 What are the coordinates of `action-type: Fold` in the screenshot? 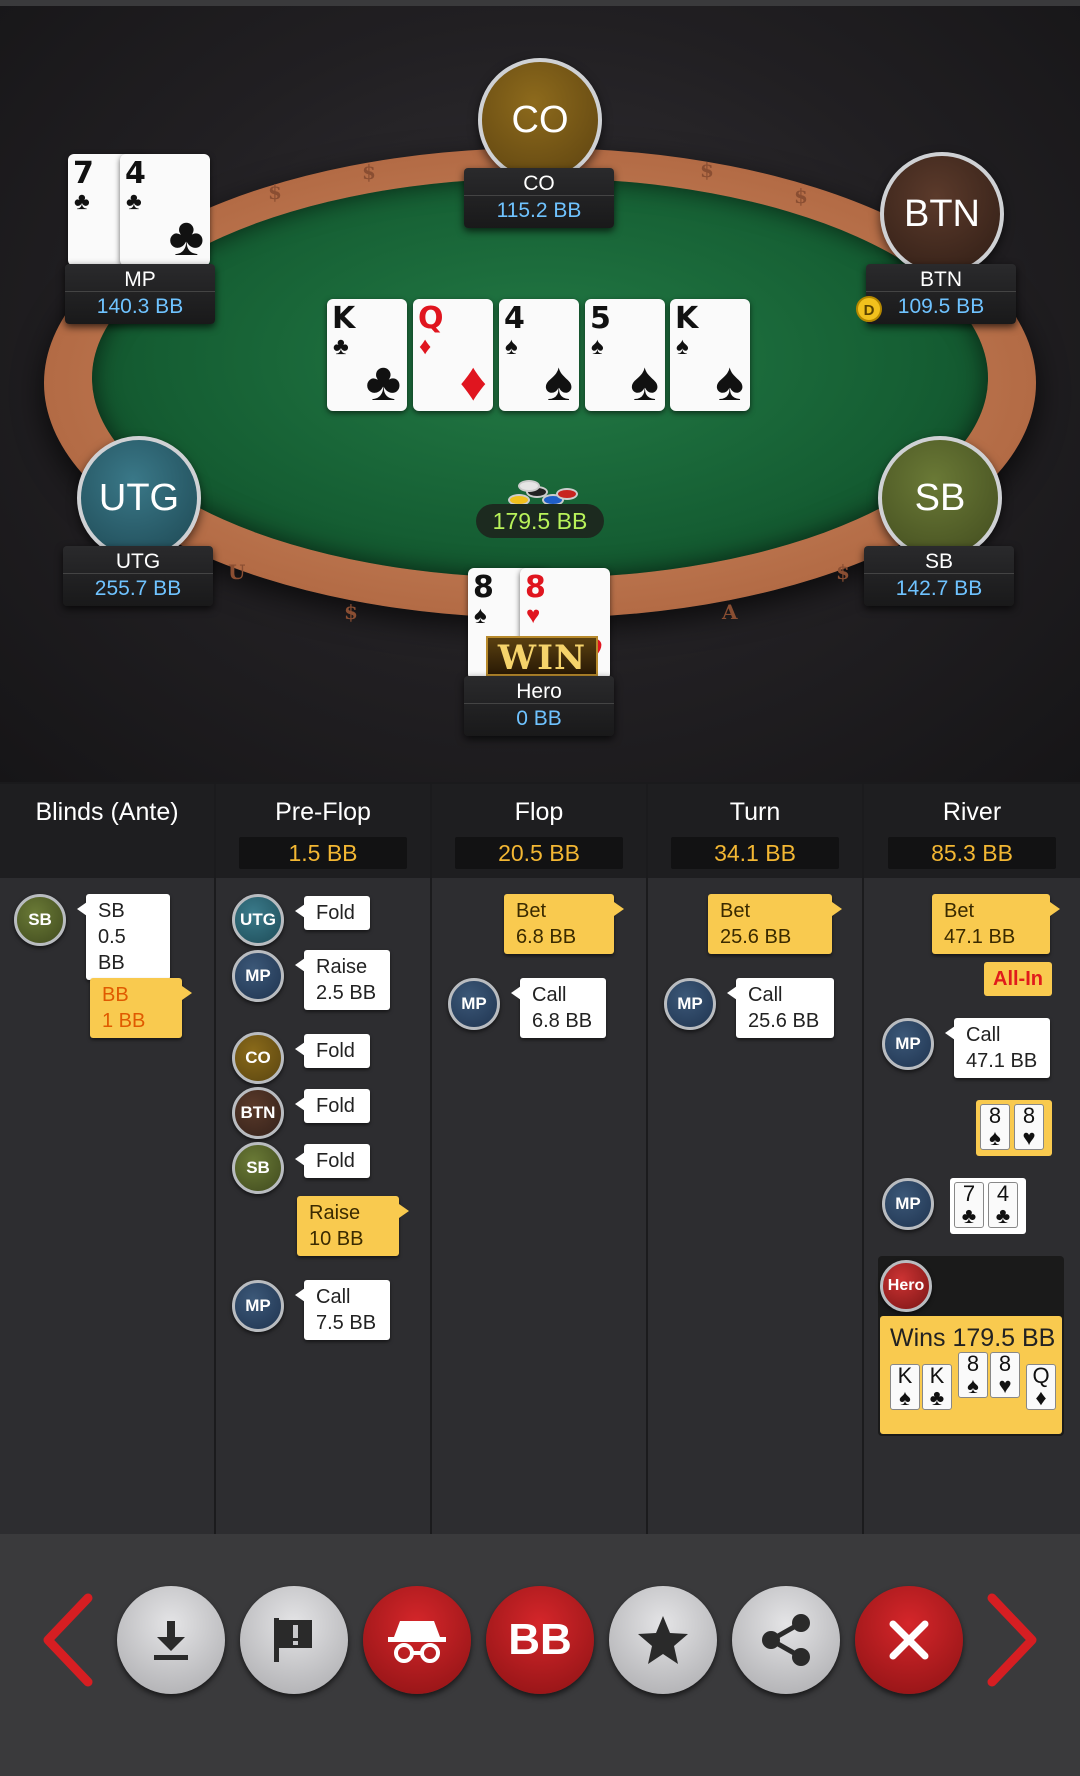 It's located at (335, 913).